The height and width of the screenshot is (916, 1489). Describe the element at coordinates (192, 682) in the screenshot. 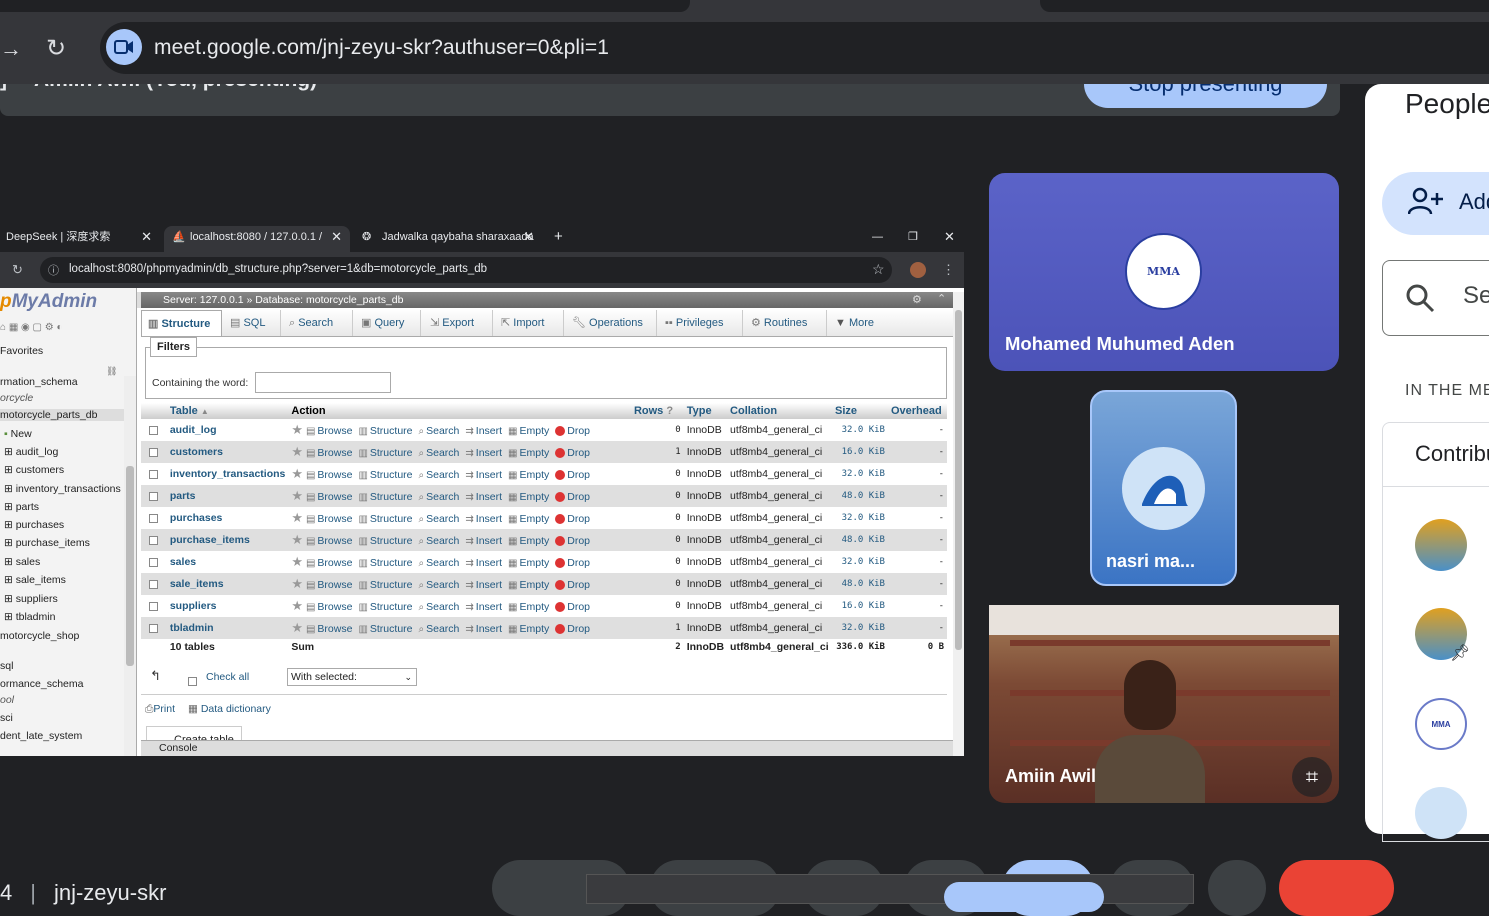

I see `check-all-checkbox` at that location.